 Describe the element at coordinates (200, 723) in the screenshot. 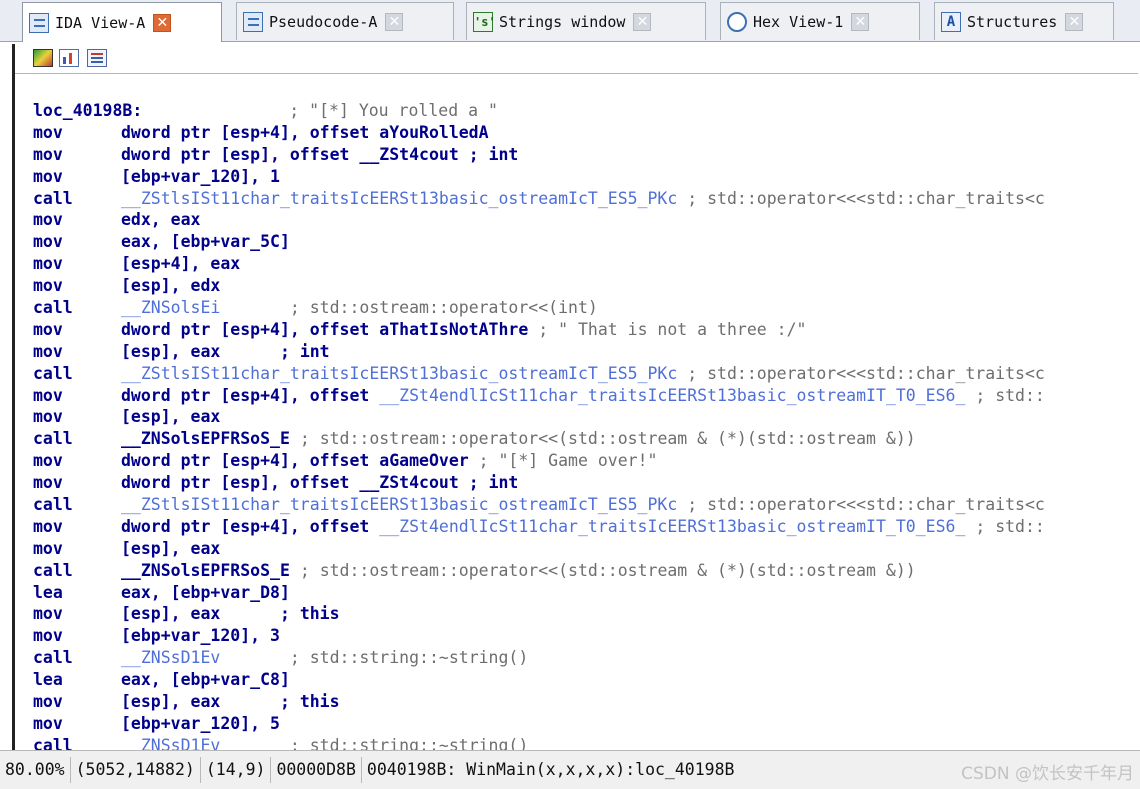

I see `instruction-operand: [ebp+var_120], 5` at that location.